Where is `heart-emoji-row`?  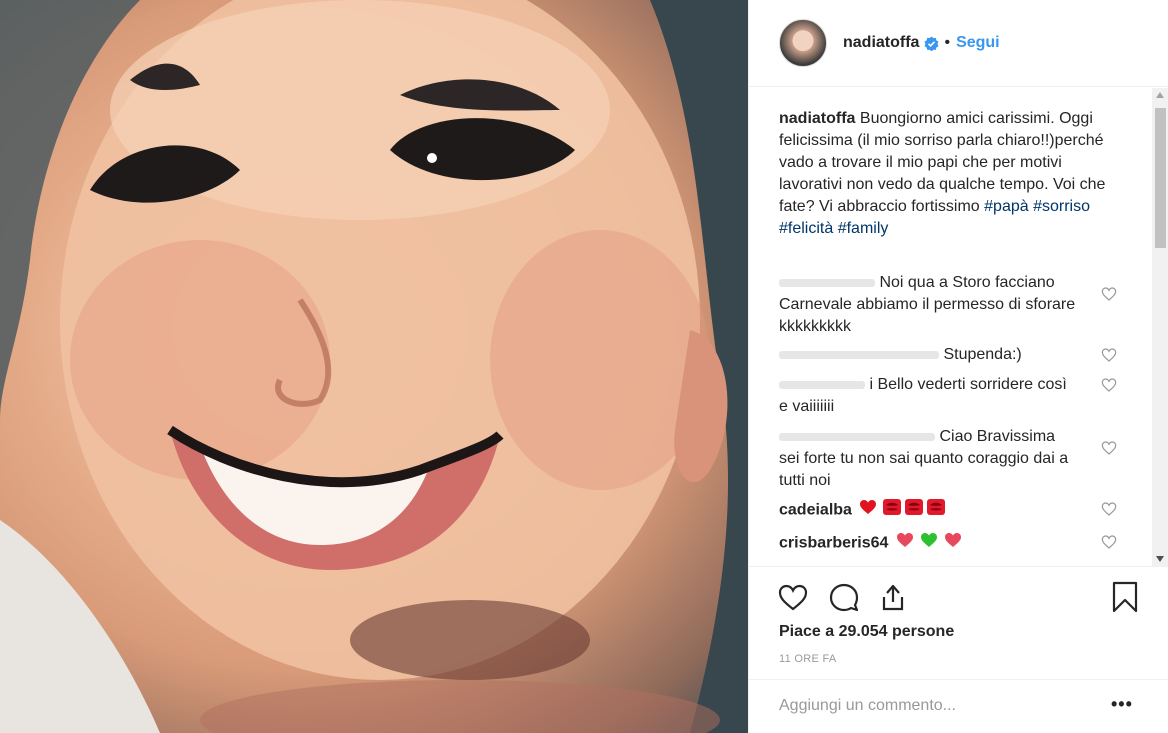 heart-emoji-row is located at coordinates (929, 543).